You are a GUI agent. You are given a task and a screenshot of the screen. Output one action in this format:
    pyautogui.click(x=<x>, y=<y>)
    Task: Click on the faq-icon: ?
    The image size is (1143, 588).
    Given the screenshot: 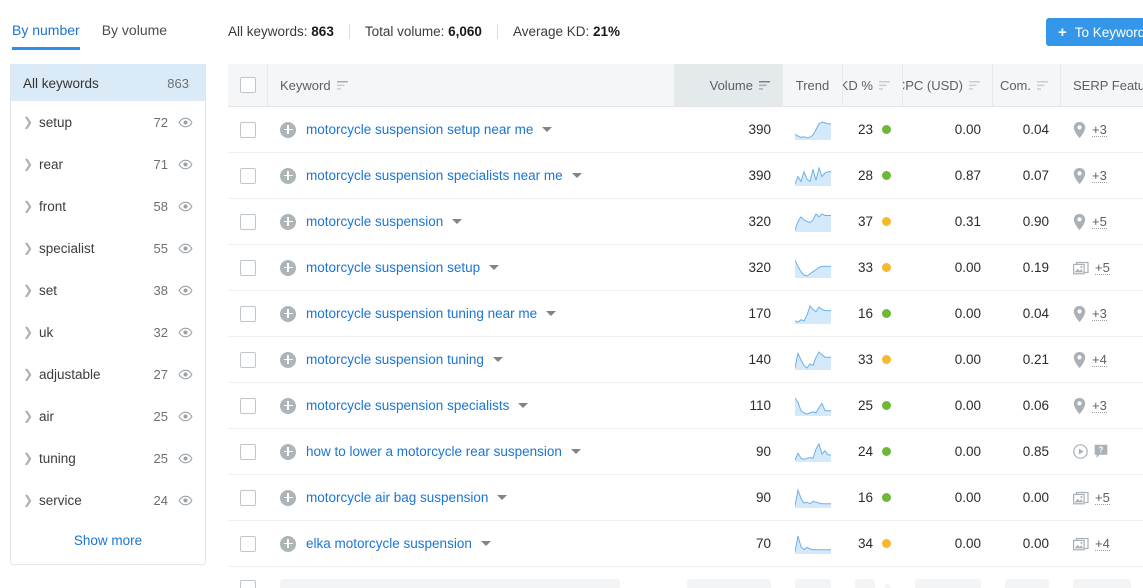 What is the action you would take?
    pyautogui.click(x=1101, y=451)
    